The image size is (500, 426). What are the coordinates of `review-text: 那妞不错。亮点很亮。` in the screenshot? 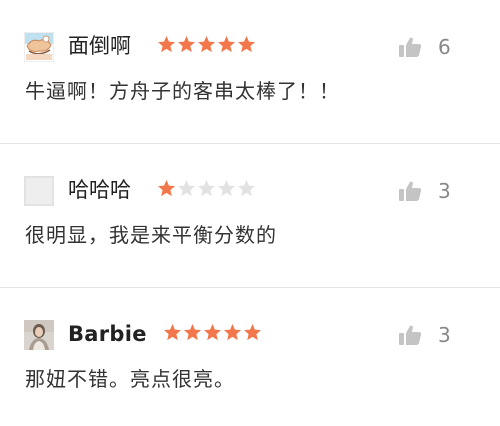 It's located at (130, 379).